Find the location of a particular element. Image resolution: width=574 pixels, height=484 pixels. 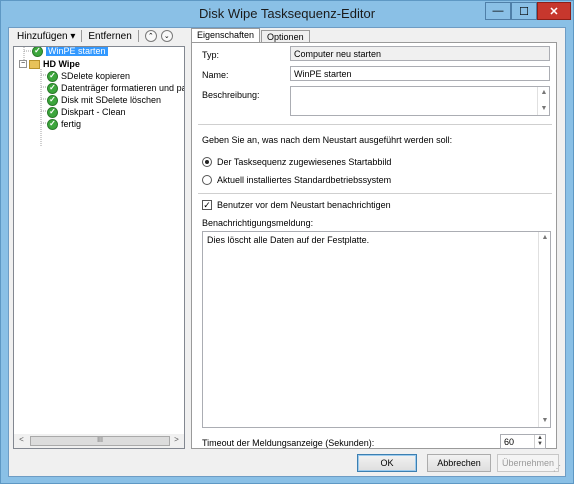

title-bar: Disk Wipe Tasksequenz-Editor — ☐ ✕ is located at coordinates (287, 14).